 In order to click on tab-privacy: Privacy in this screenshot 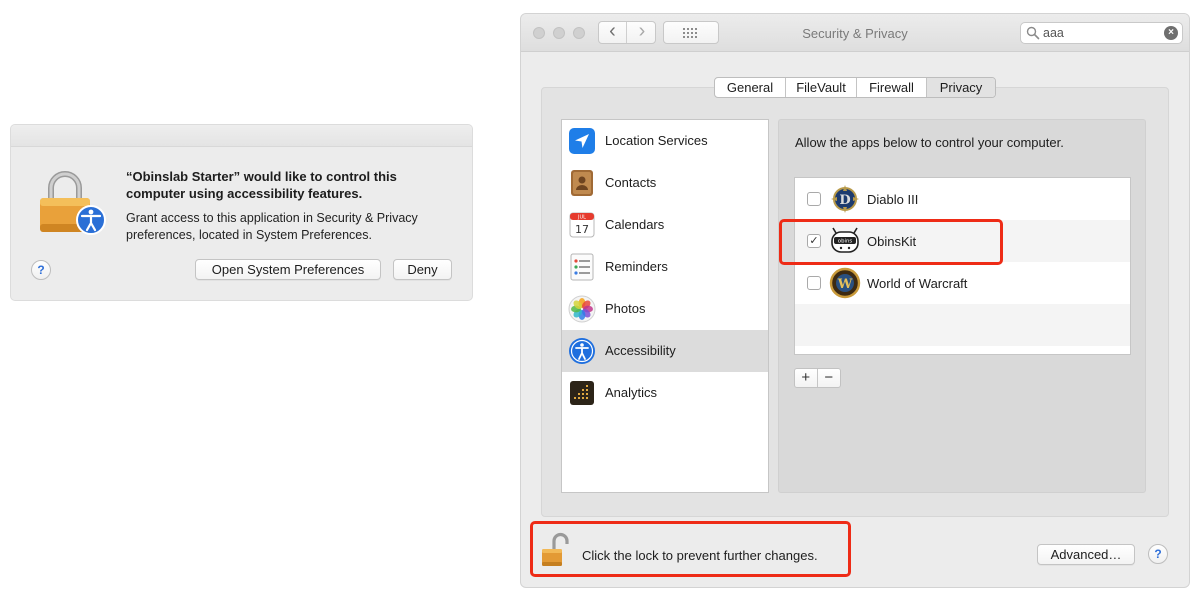, I will do `click(961, 87)`.